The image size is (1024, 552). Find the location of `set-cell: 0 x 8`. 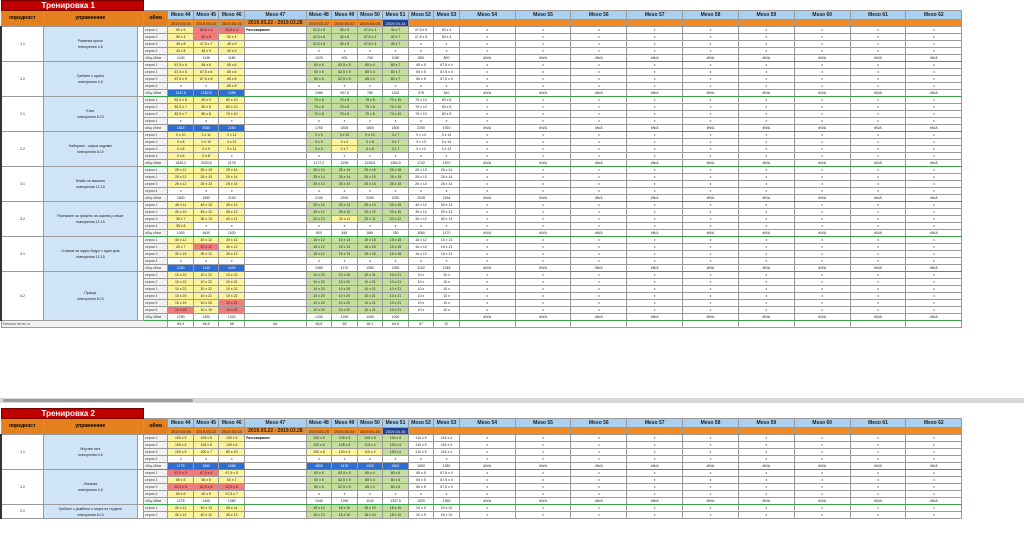

set-cell: 0 x 8 is located at coordinates (180, 149).